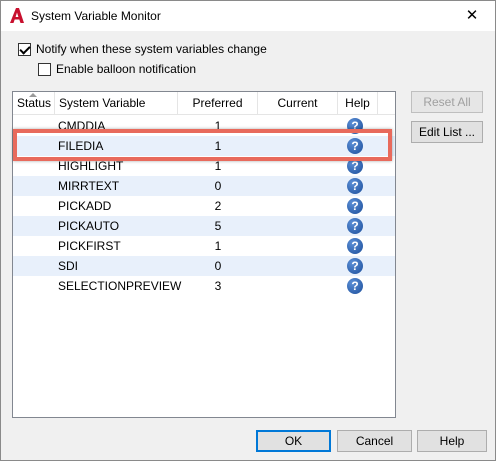 Image resolution: width=496 pixels, height=461 pixels. What do you see at coordinates (204, 266) in the screenshot?
I see `table-row: SDI 0 ?` at bounding box center [204, 266].